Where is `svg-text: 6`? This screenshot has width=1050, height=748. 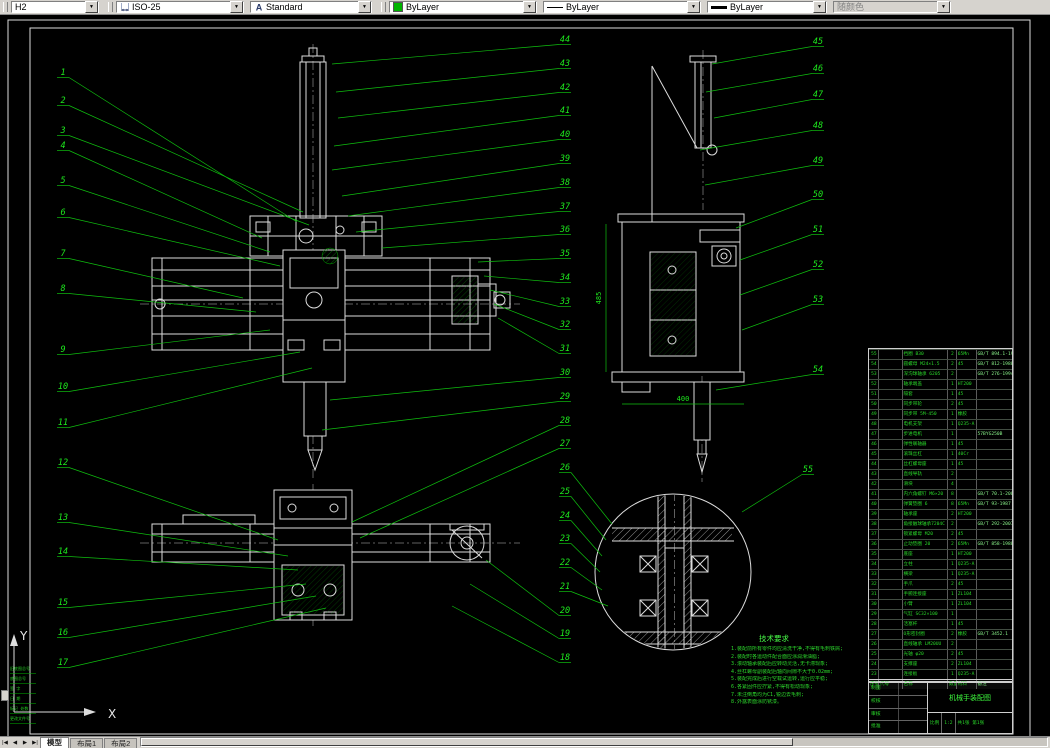
svg-text: 6 is located at coordinates (62, 213).